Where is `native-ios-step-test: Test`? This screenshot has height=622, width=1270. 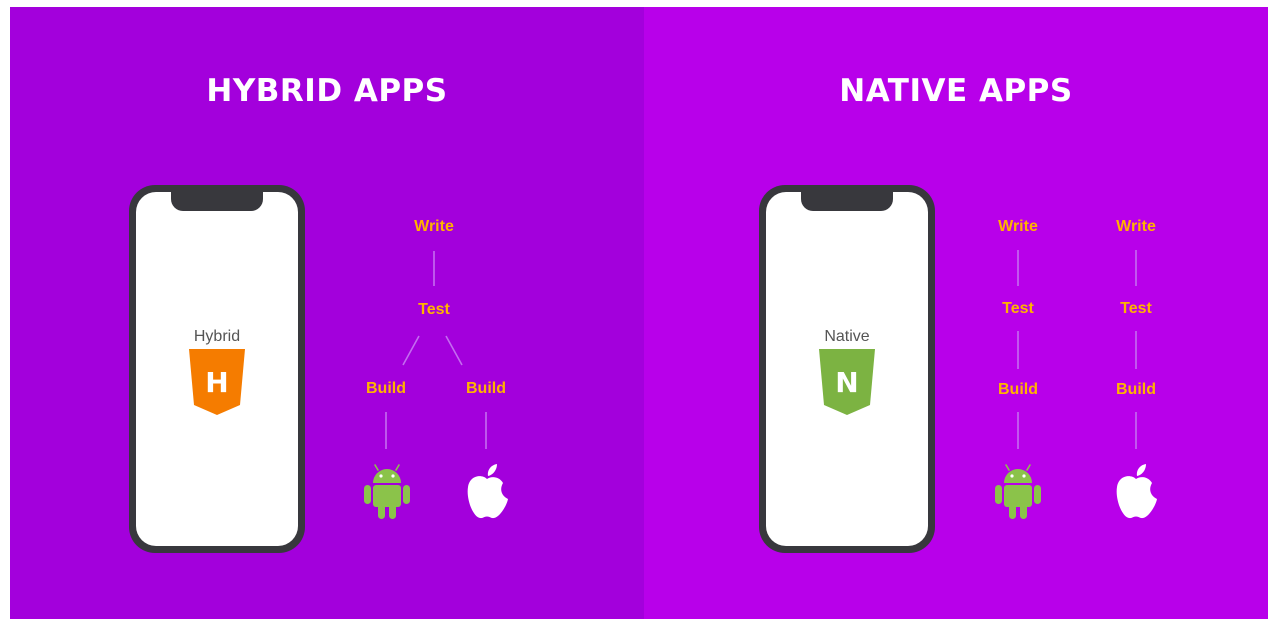
native-ios-step-test: Test is located at coordinates (1136, 308).